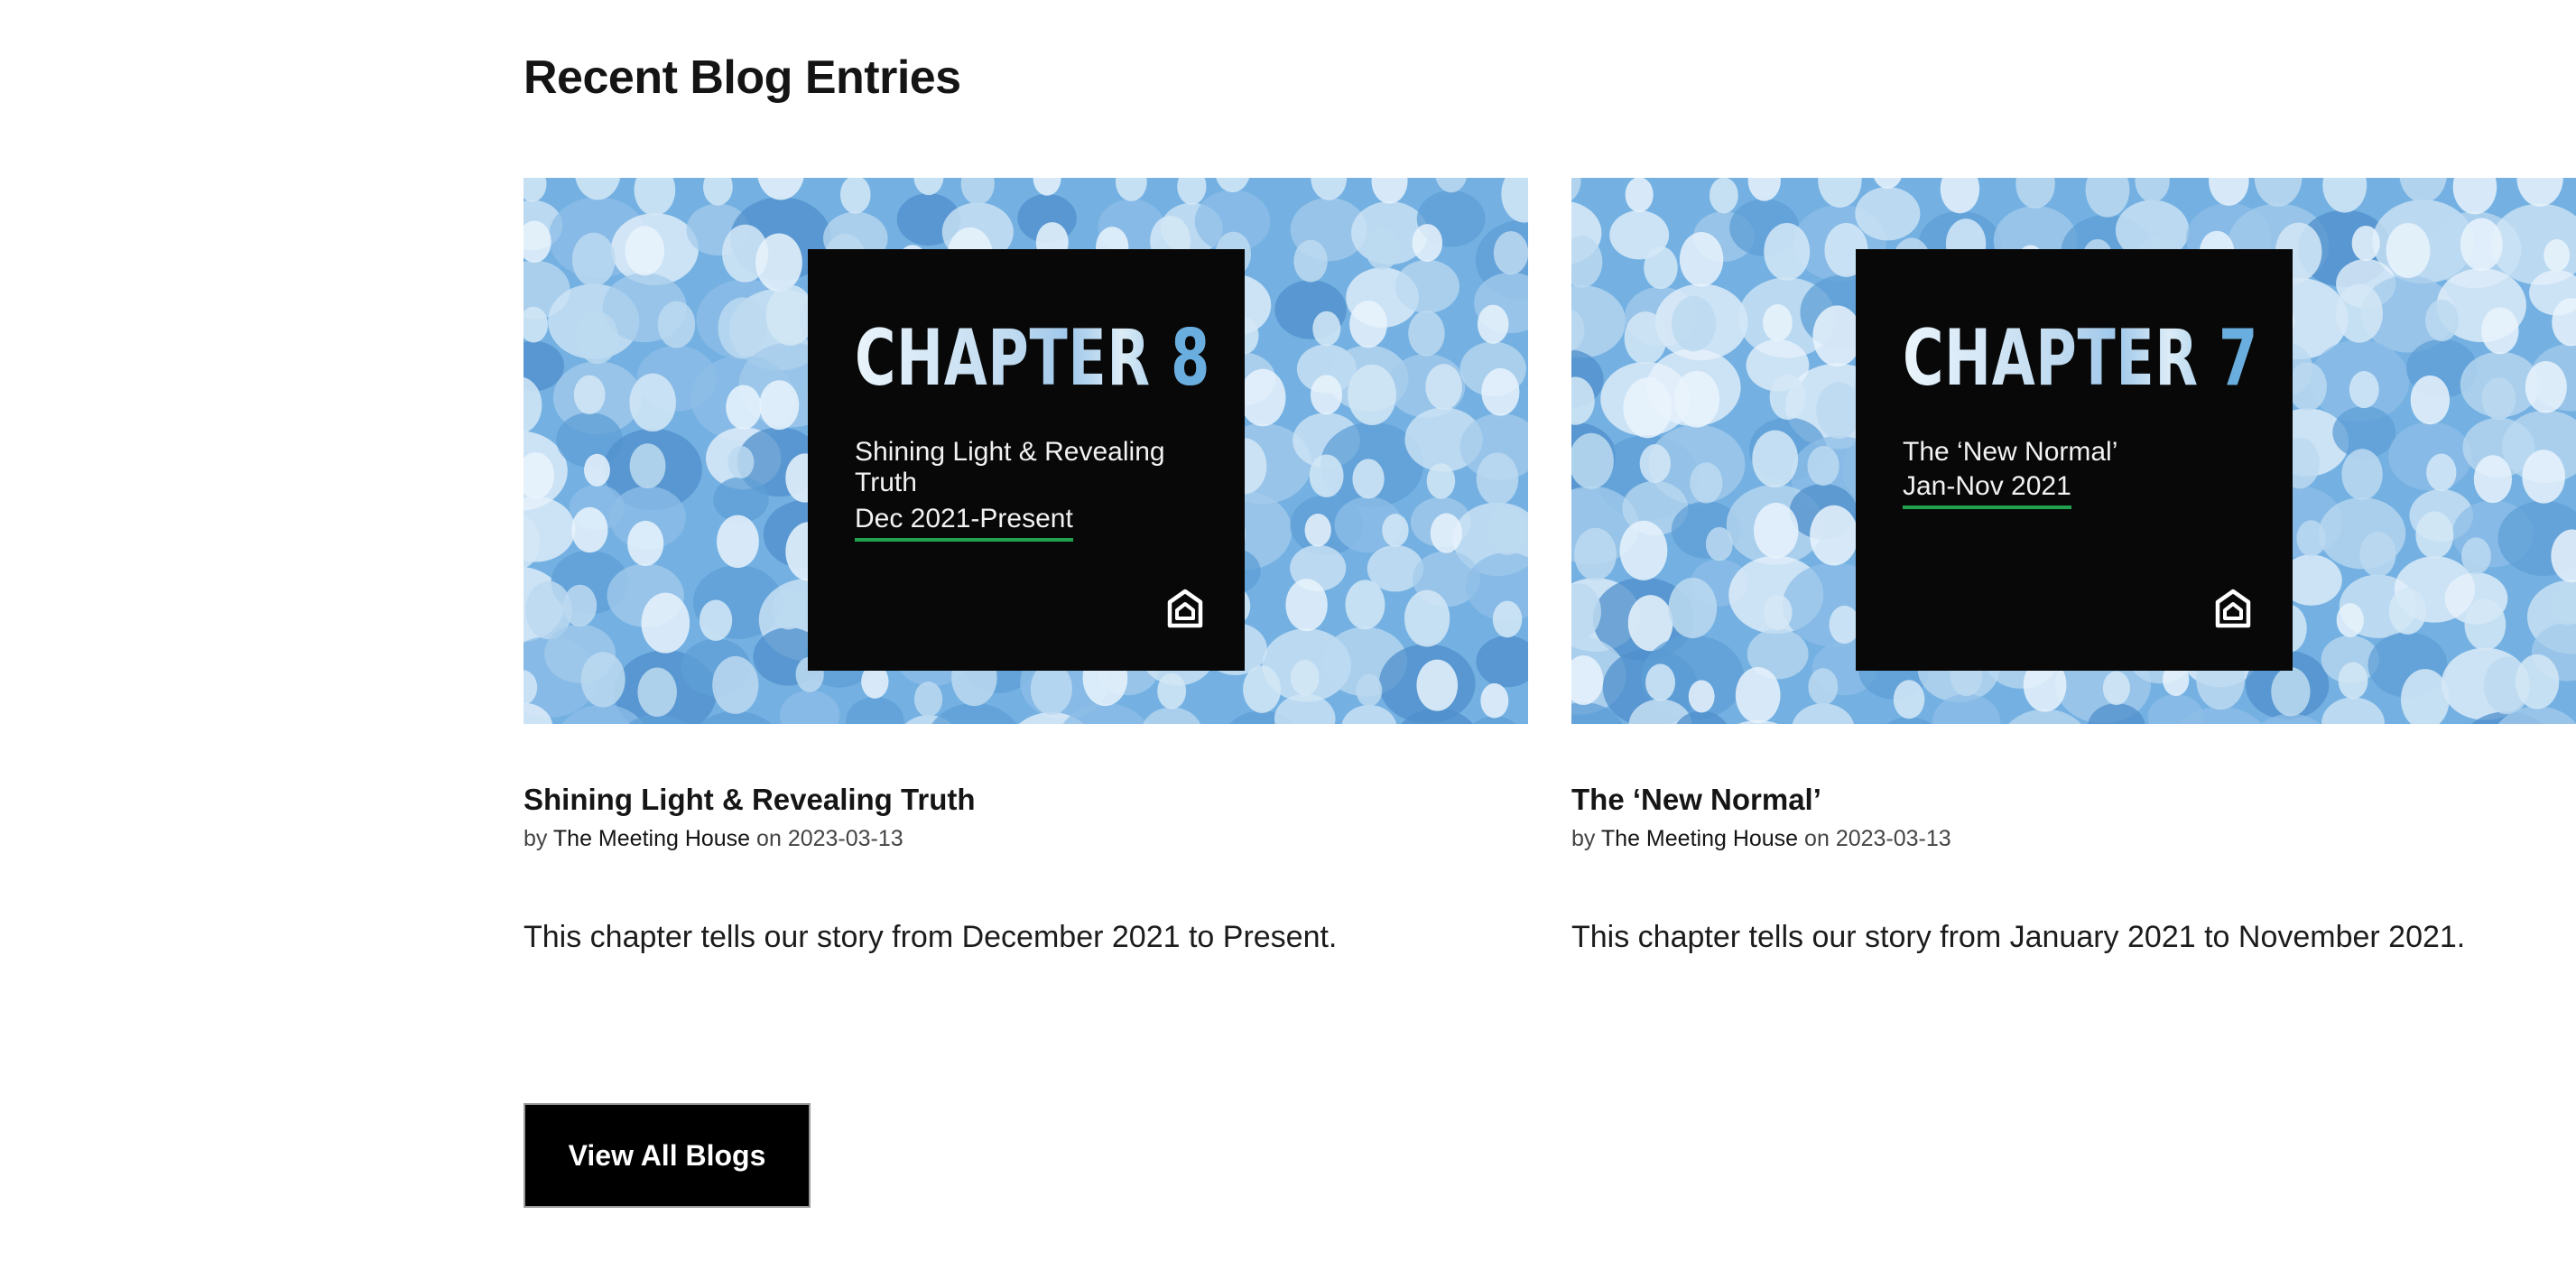 Image resolution: width=2576 pixels, height=1271 pixels. What do you see at coordinates (964, 523) in the screenshot?
I see `poster-dates: Dec 2021-Present` at bounding box center [964, 523].